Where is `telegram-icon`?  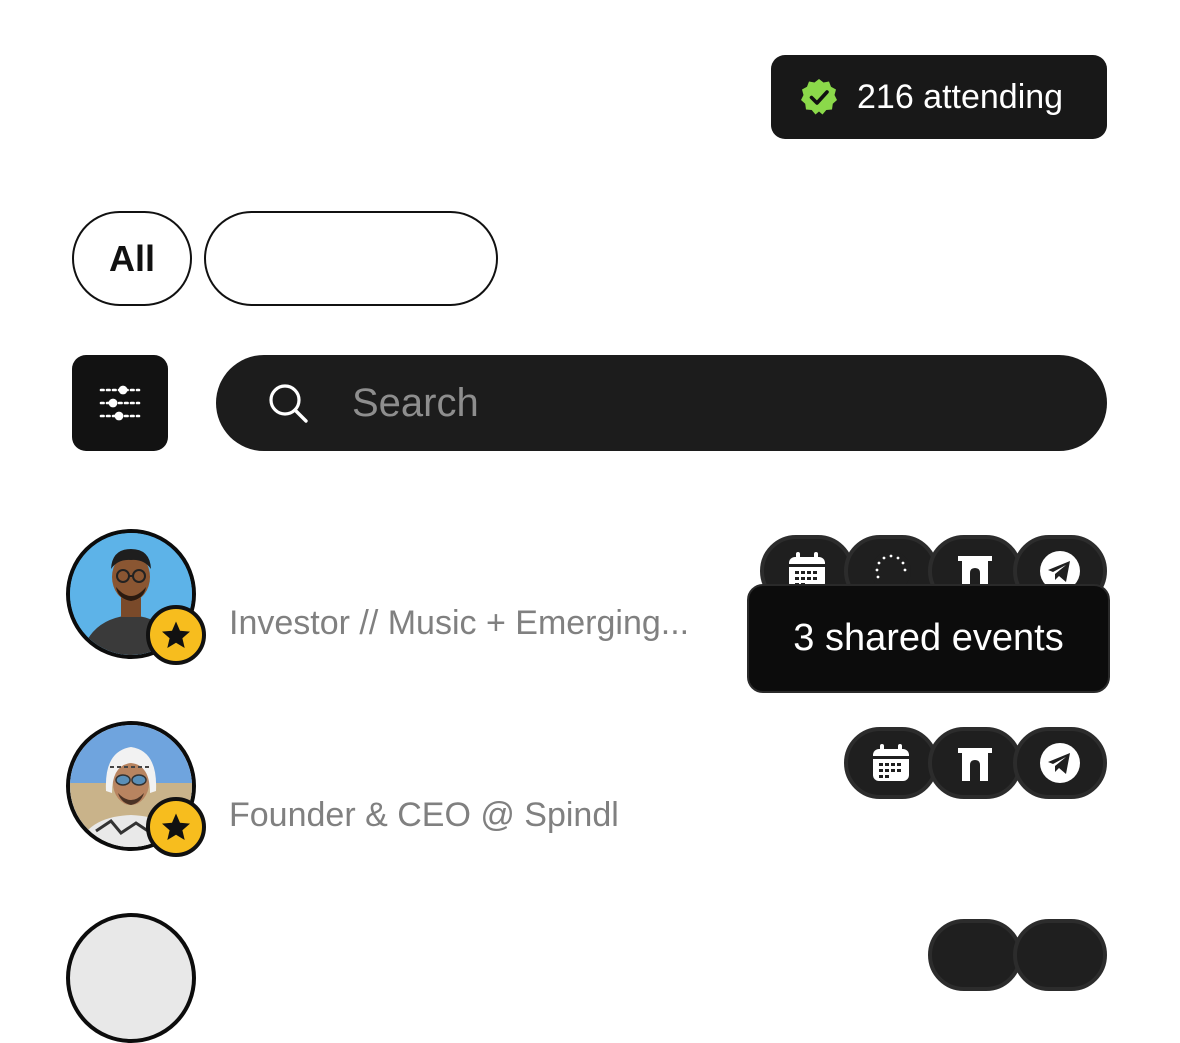
telegram-icon is located at coordinates (1060, 763).